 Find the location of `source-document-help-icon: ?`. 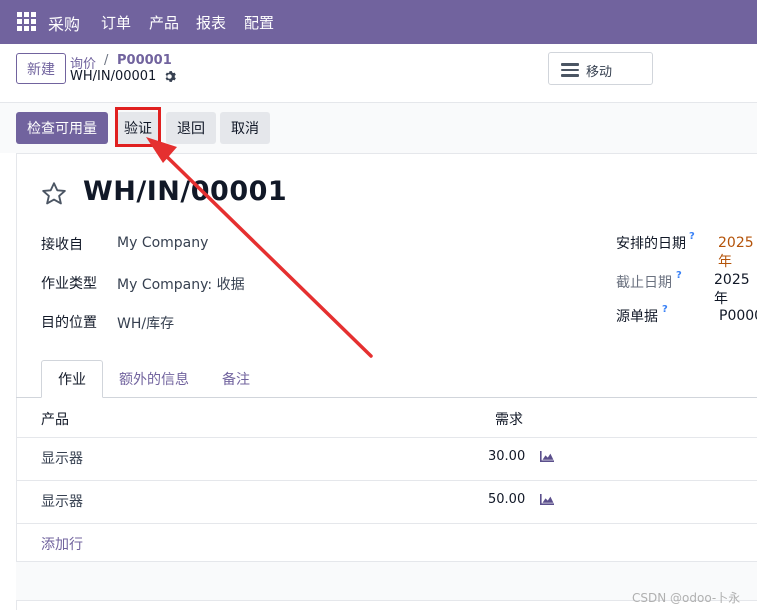

source-document-help-icon: ? is located at coordinates (665, 309).